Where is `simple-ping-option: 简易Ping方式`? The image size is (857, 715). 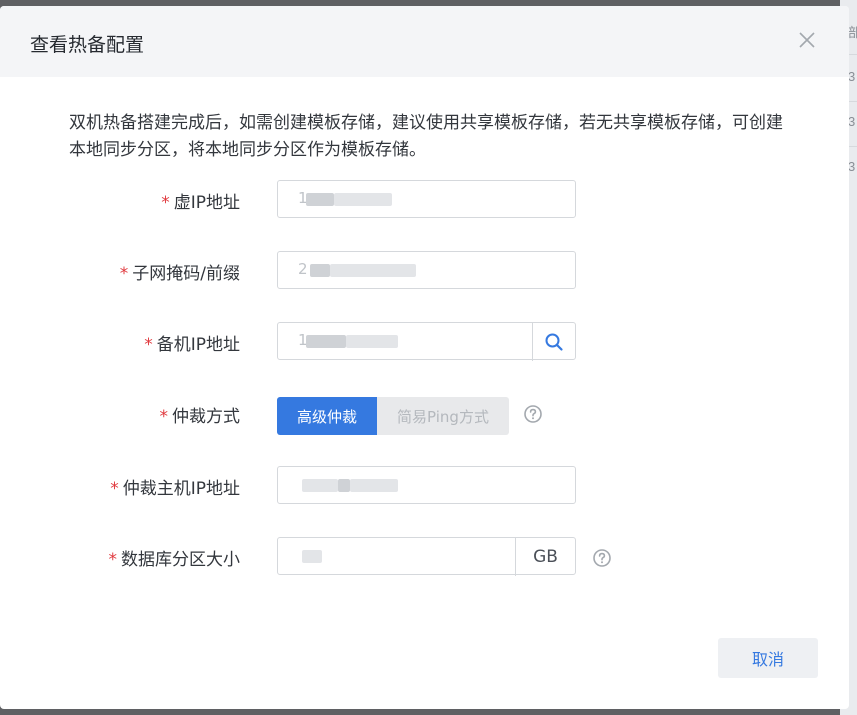
simple-ping-option: 简易Ping方式 is located at coordinates (443, 416).